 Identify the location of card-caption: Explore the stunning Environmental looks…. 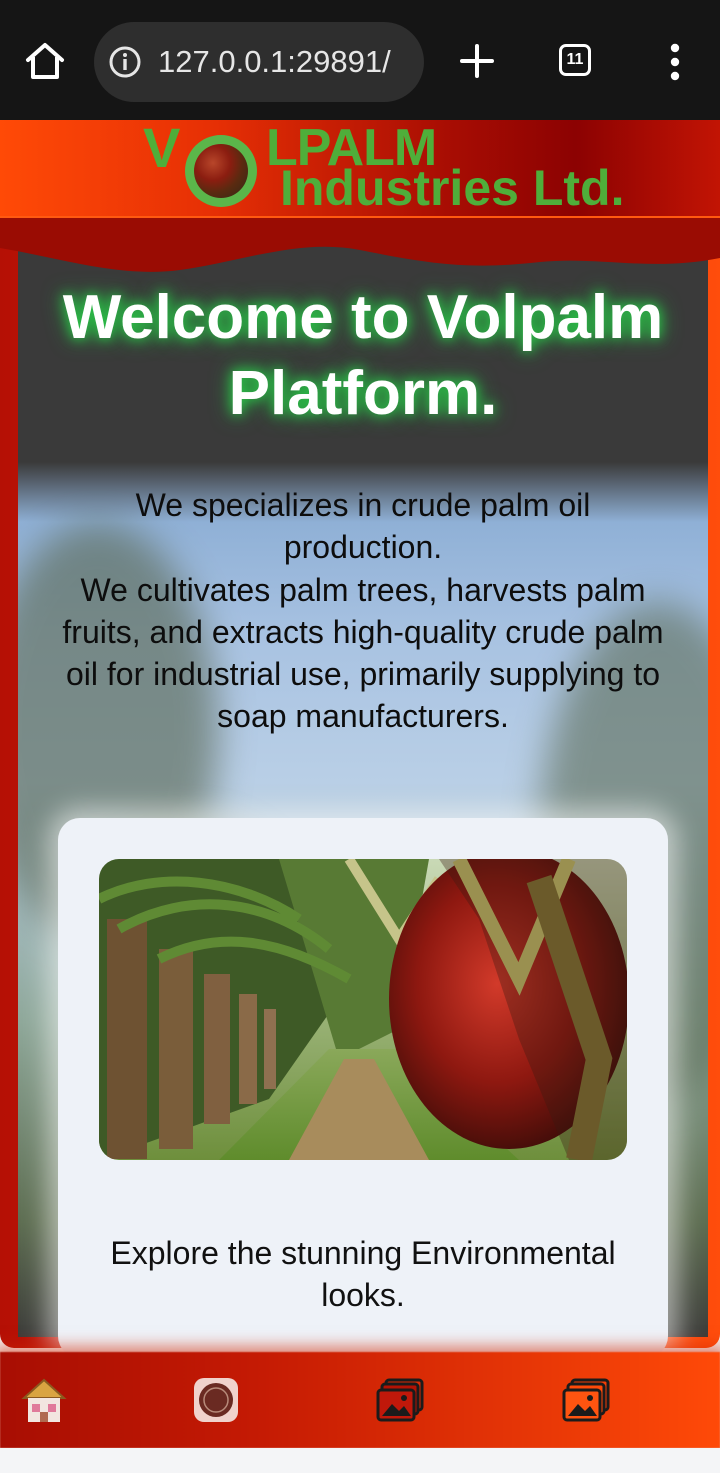
(363, 1274).